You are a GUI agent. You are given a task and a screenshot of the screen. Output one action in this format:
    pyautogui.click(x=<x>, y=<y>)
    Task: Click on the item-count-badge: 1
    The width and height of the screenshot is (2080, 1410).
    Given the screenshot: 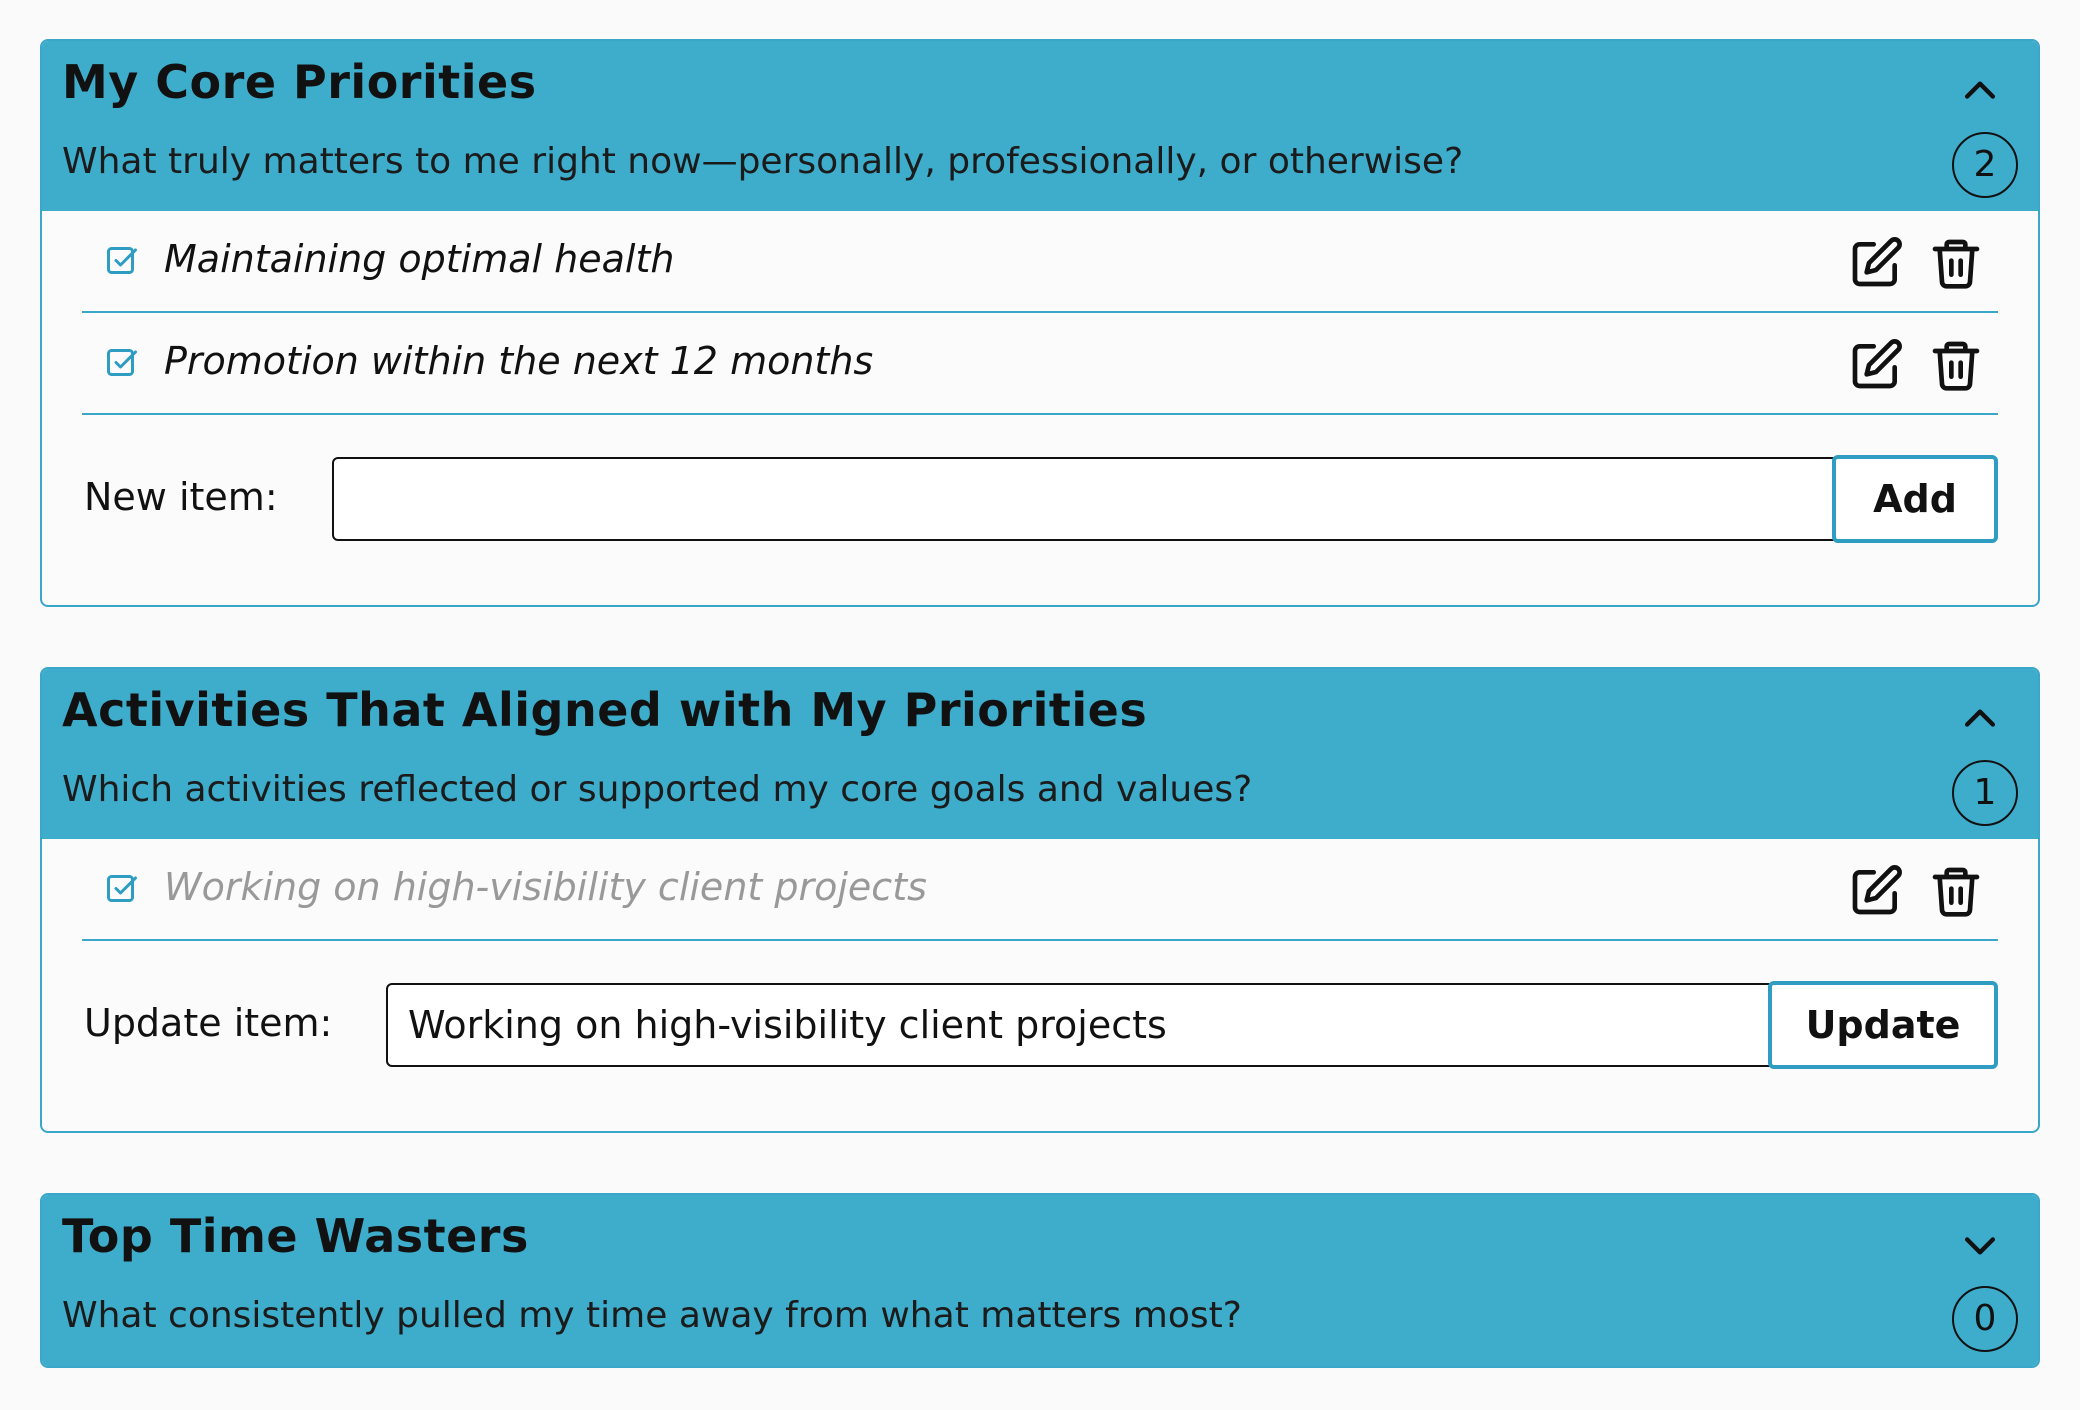 What is the action you would take?
    pyautogui.click(x=1985, y=793)
    